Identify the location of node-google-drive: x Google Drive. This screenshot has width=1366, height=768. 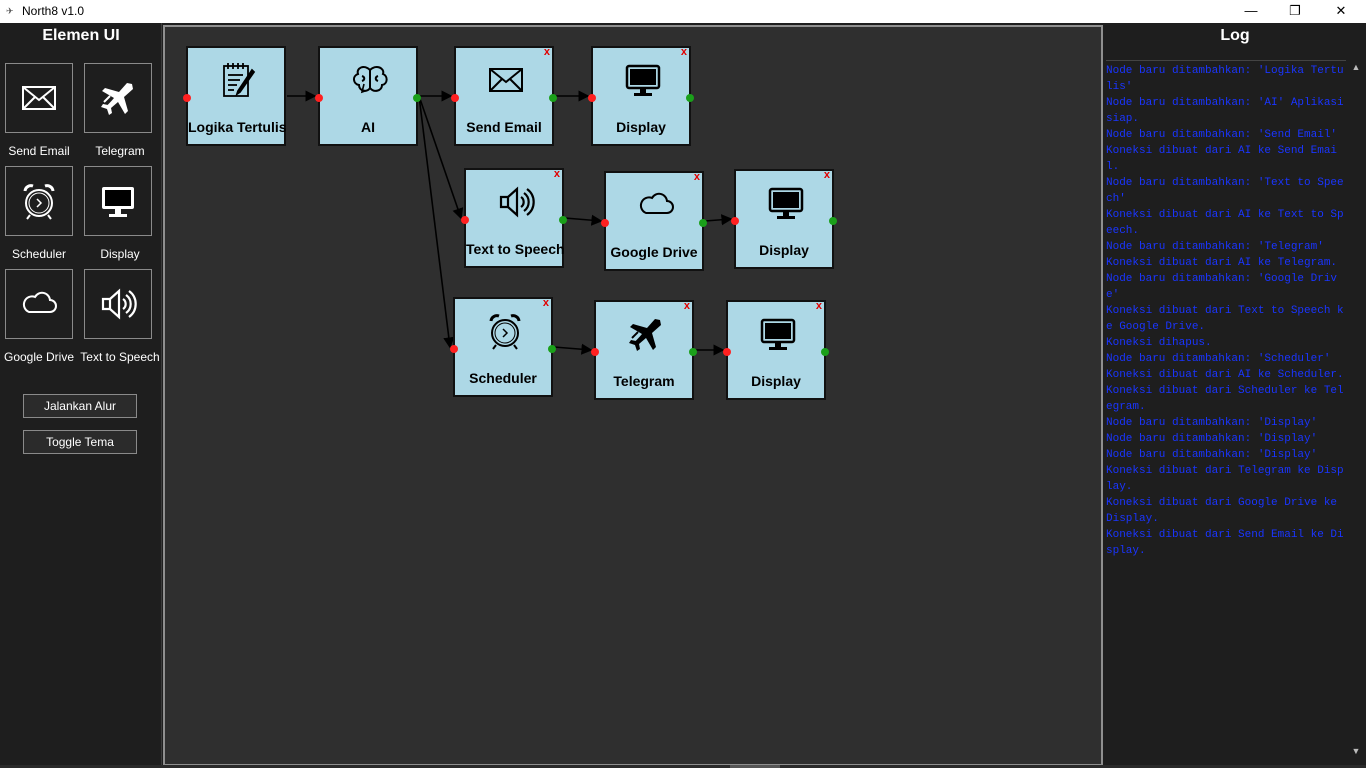
(654, 221).